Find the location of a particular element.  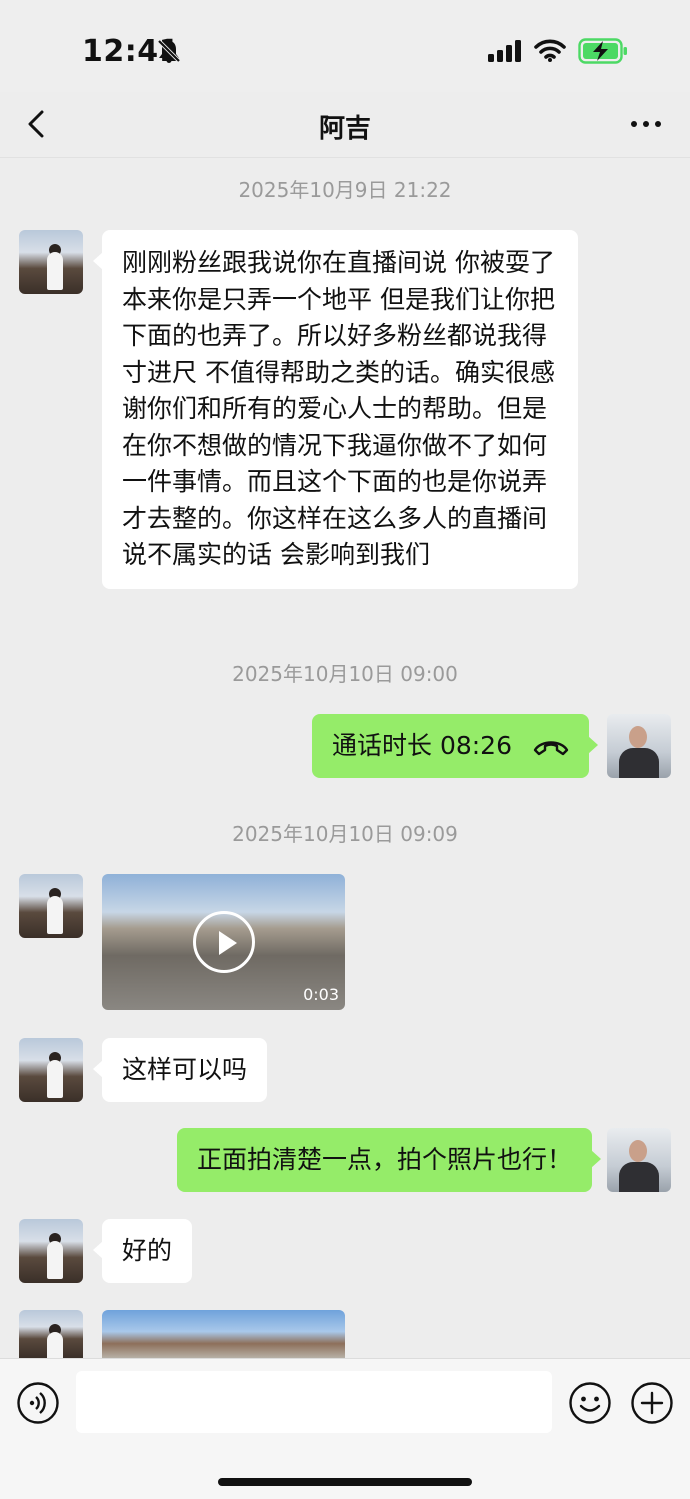

timestamp: 2025年10月9日 21:22 is located at coordinates (345, 190).